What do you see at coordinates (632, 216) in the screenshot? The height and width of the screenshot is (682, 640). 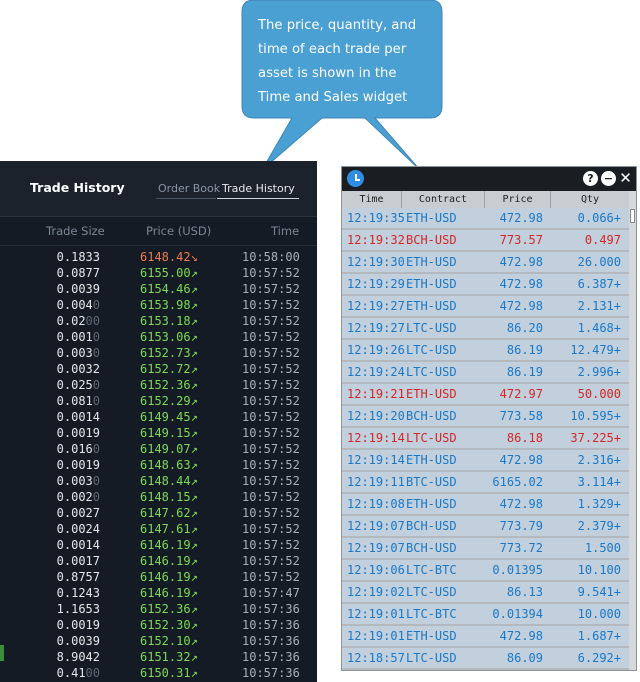 I see `scrollbar-thumb` at bounding box center [632, 216].